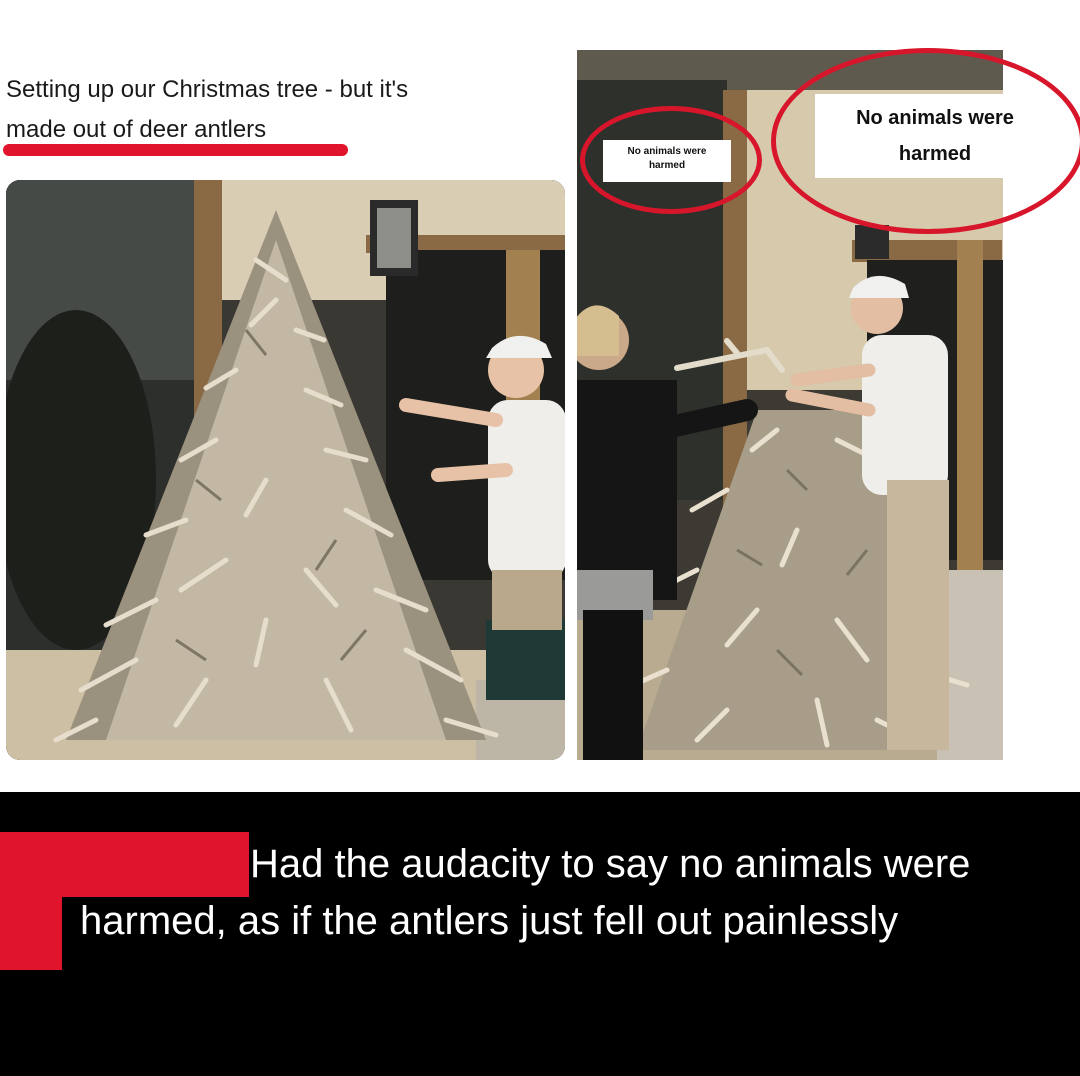 Image resolution: width=1080 pixels, height=1076 pixels. What do you see at coordinates (31, 920) in the screenshot?
I see `redaction-block-lower` at bounding box center [31, 920].